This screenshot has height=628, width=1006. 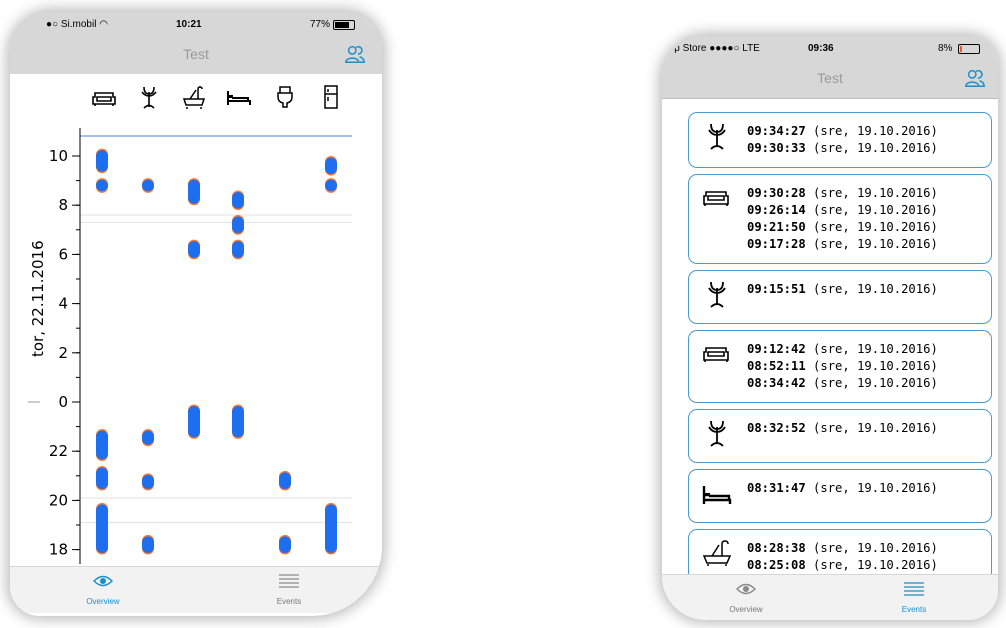 I want to click on event-time-line: 09:21:50 (sre, 19.10.2016), so click(x=842, y=227).